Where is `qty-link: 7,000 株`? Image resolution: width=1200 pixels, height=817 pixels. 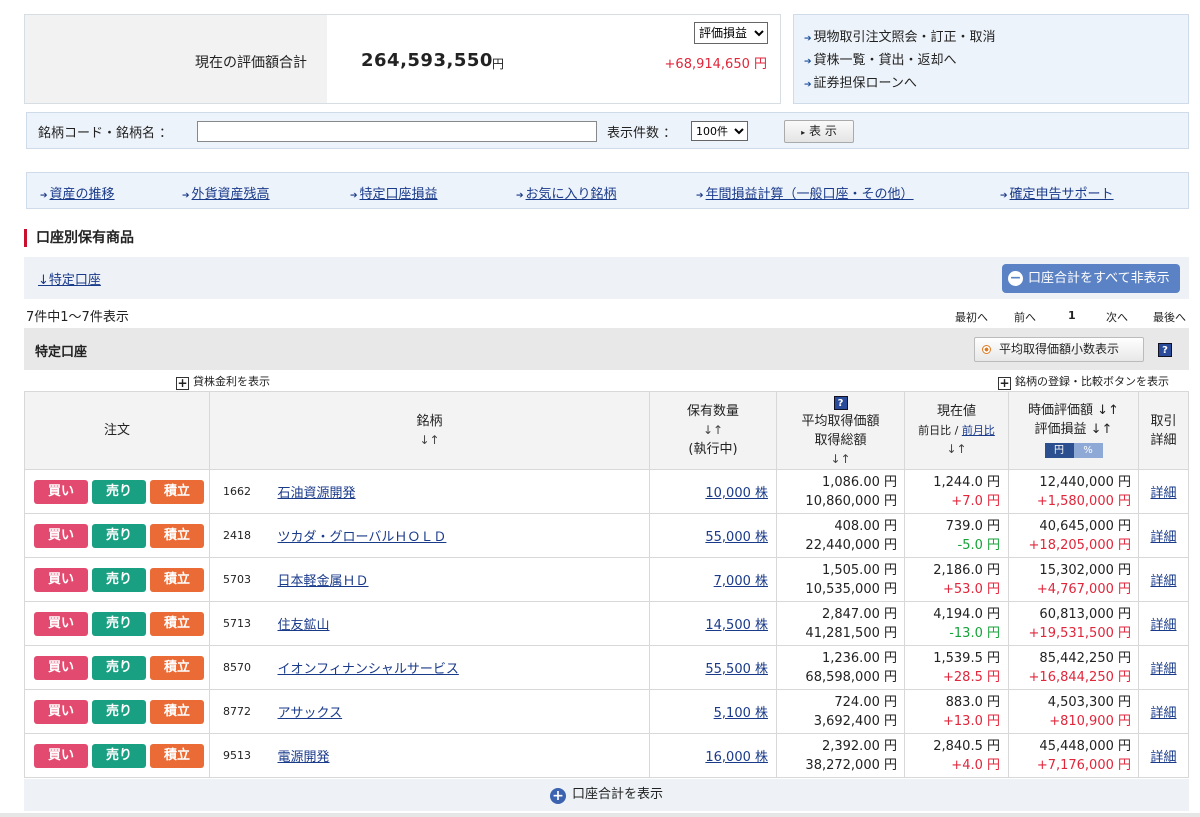
qty-link: 7,000 株 is located at coordinates (741, 581).